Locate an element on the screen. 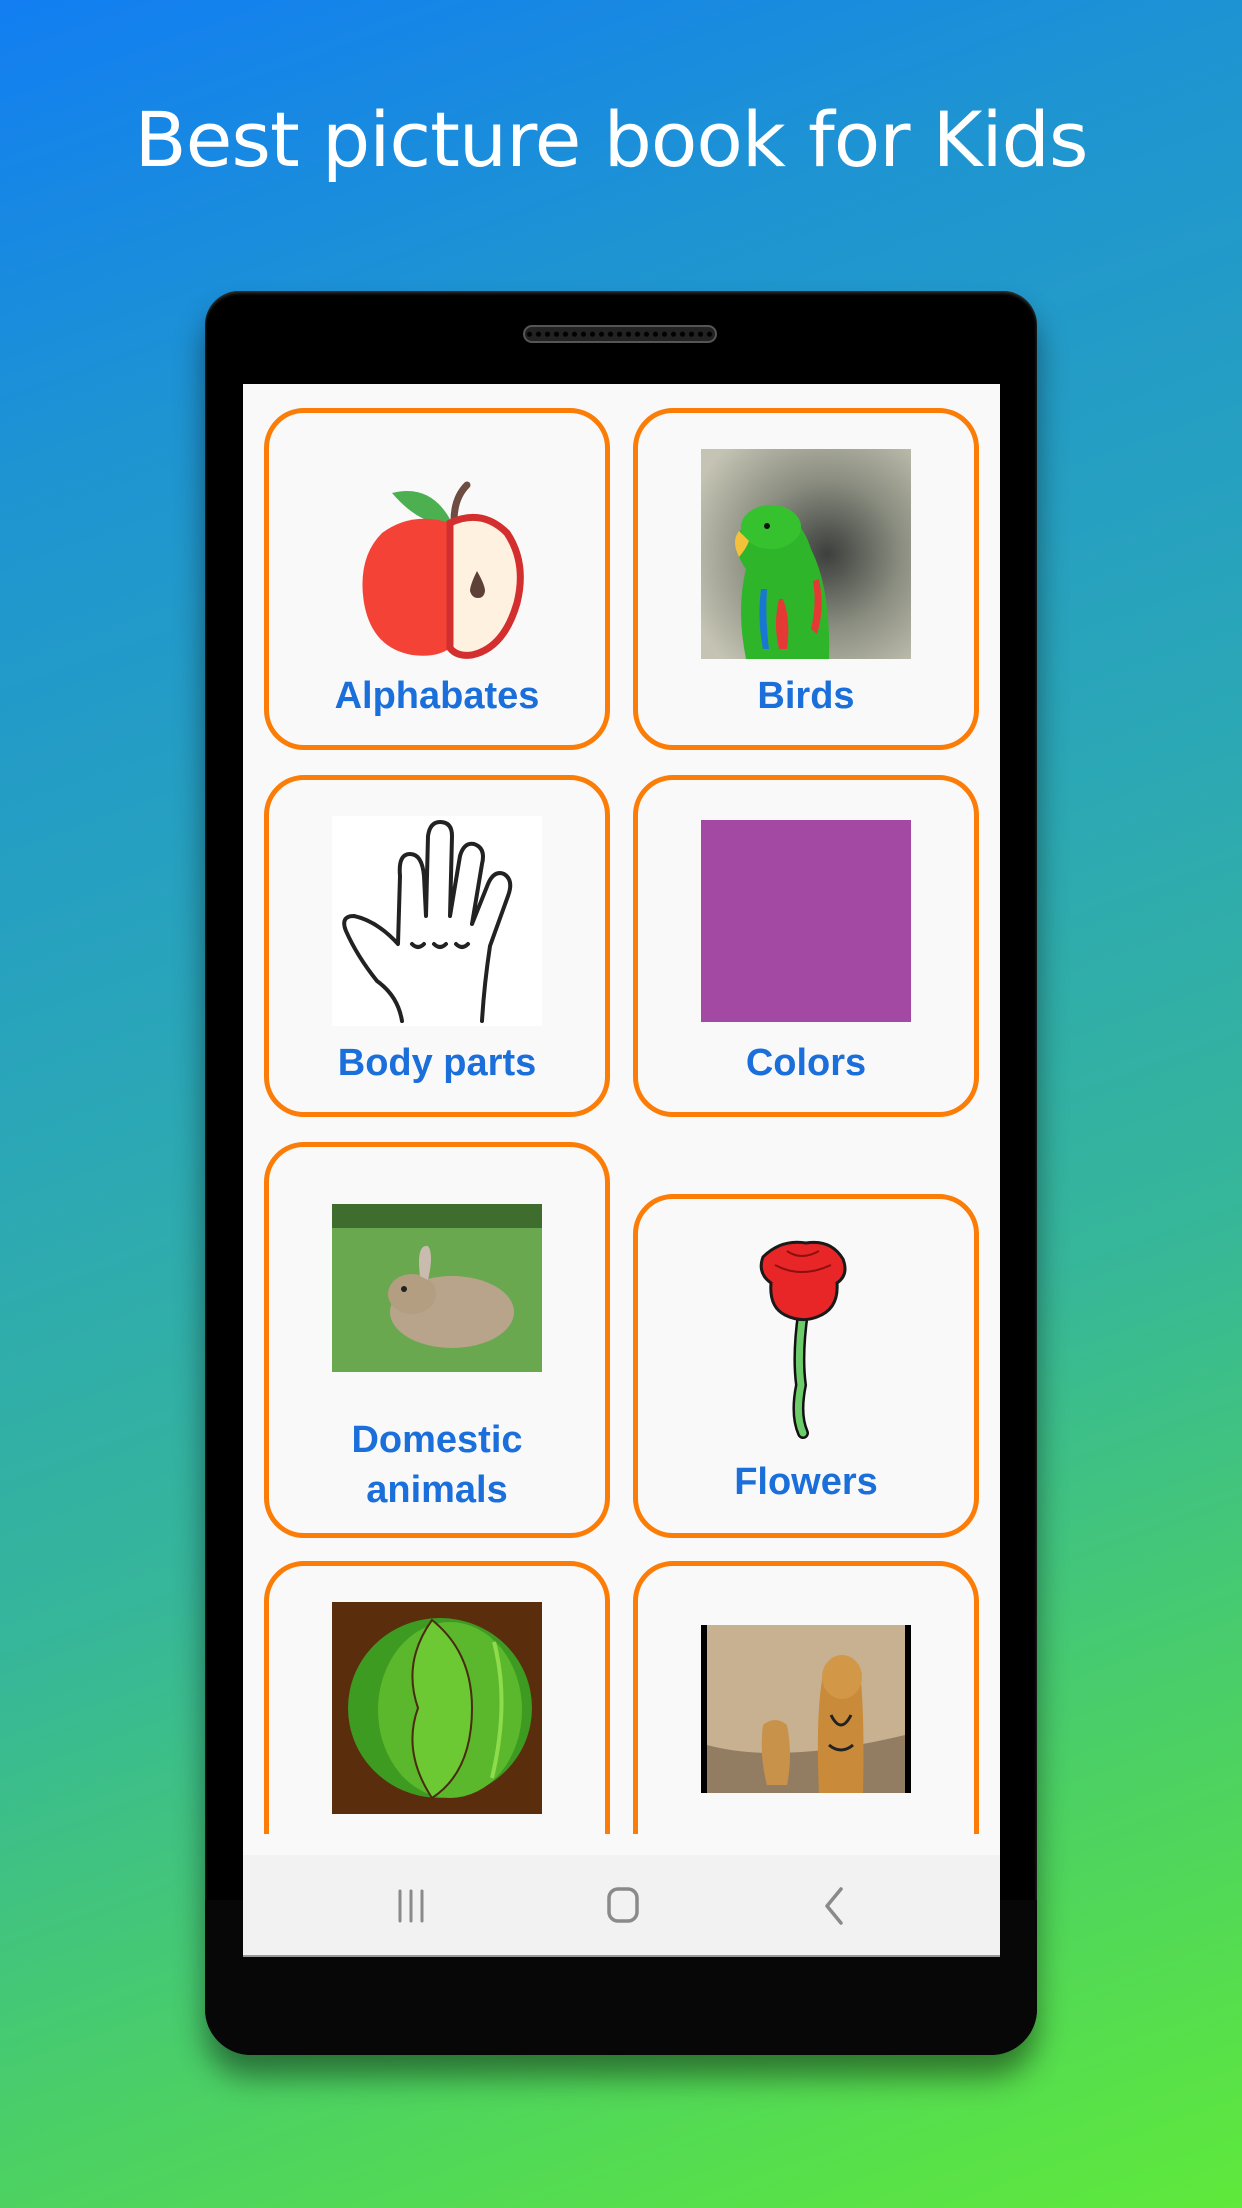 The height and width of the screenshot is (2208, 1242). category-card-domestic-animals: Domestic animals is located at coordinates (437, 1340).